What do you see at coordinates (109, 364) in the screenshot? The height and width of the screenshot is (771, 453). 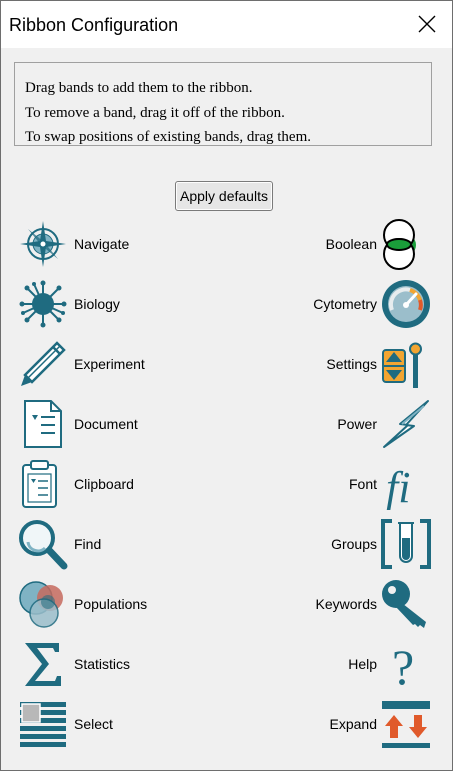 I see `band-label: Experiment` at bounding box center [109, 364].